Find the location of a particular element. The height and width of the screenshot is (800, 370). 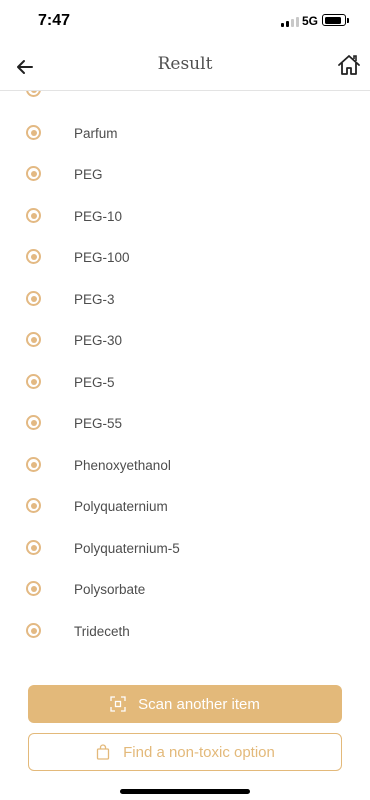

list-item: Trideceth is located at coordinates (185, 630).